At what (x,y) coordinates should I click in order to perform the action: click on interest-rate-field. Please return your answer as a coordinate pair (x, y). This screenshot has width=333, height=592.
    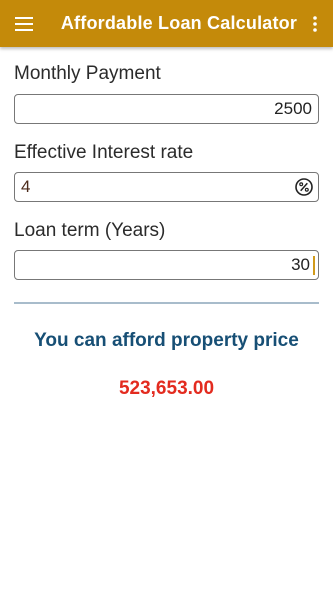
    Looking at the image, I should click on (166, 187).